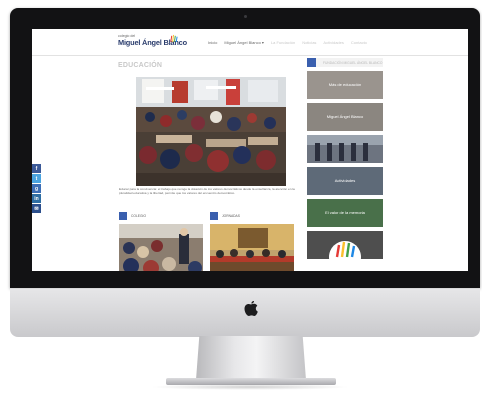 The width and height of the screenshot is (482, 393). I want to click on section-header-colegio: COLEGIO, so click(161, 216).